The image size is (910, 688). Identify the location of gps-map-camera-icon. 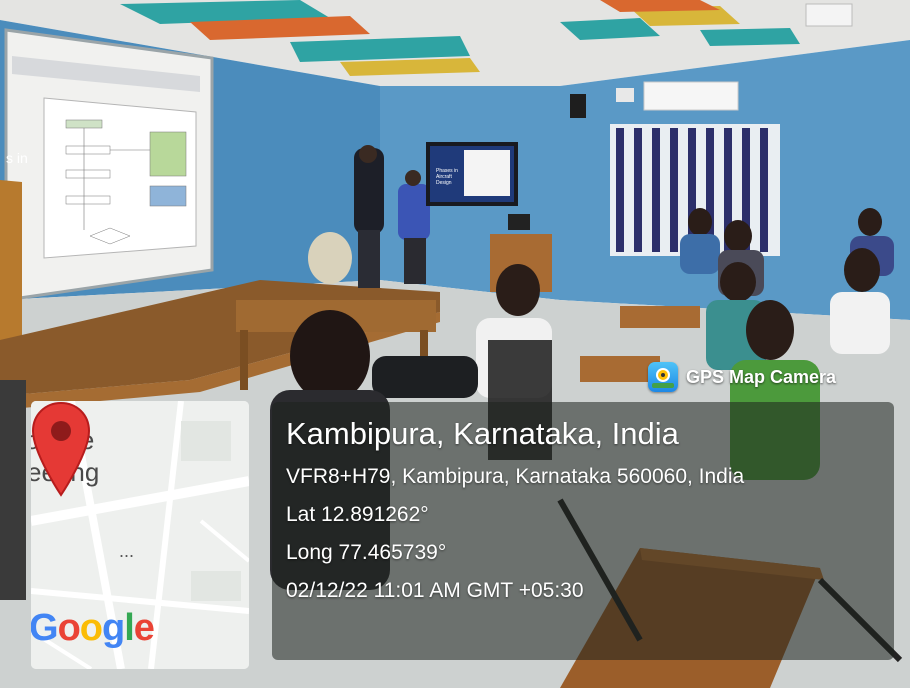
(663, 377).